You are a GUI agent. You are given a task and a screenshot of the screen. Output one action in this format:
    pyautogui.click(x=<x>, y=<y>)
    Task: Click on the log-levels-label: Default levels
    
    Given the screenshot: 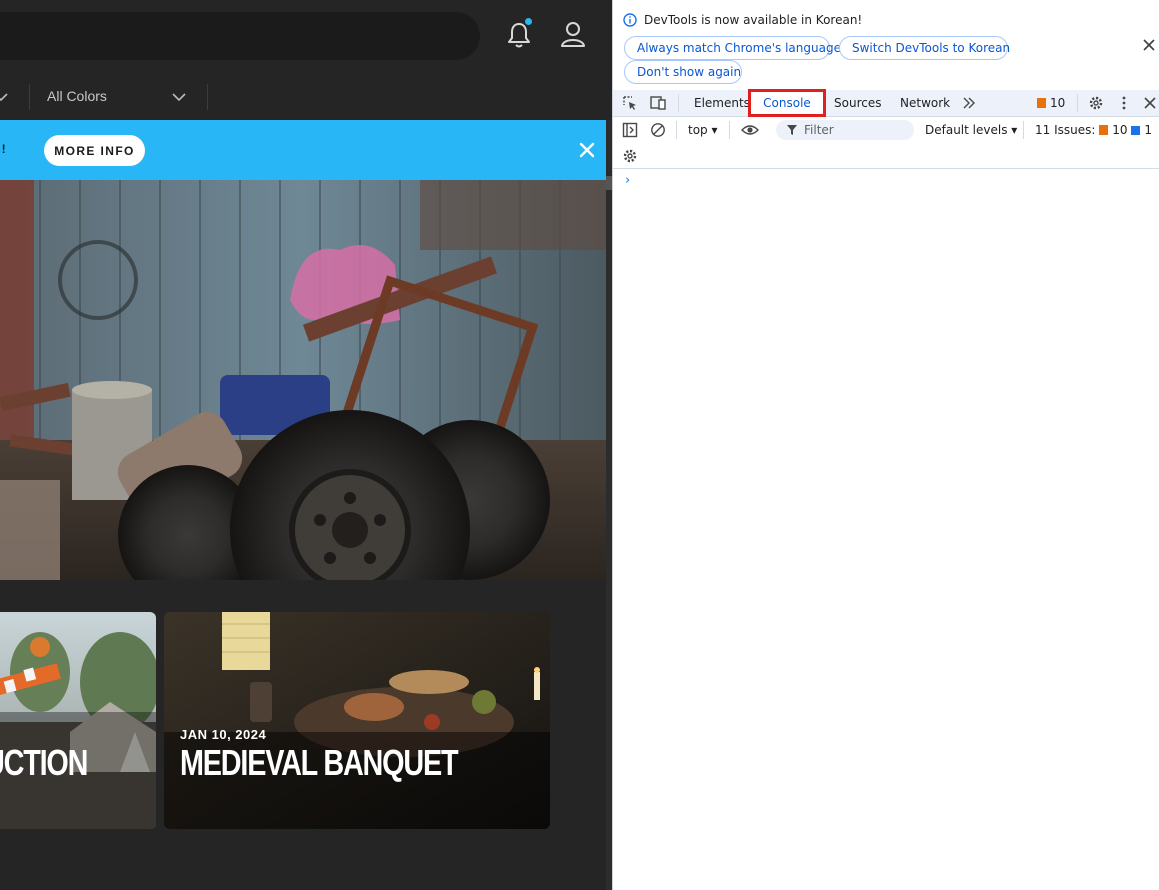 What is the action you would take?
    pyautogui.click(x=966, y=130)
    